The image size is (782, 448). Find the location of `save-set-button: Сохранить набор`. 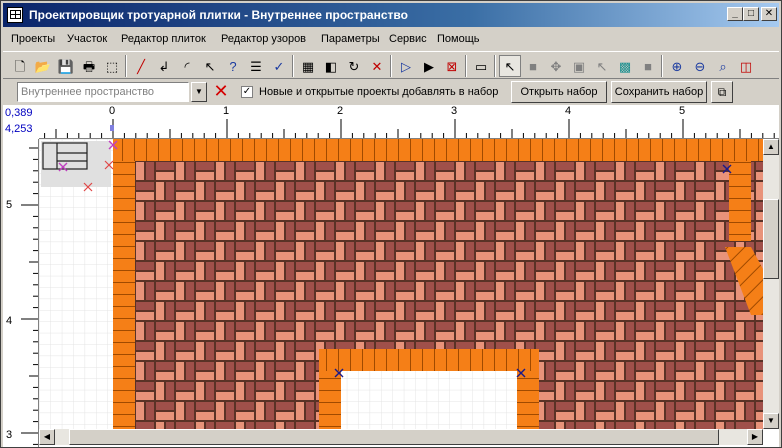

save-set-button: Сохранить набор is located at coordinates (659, 92).